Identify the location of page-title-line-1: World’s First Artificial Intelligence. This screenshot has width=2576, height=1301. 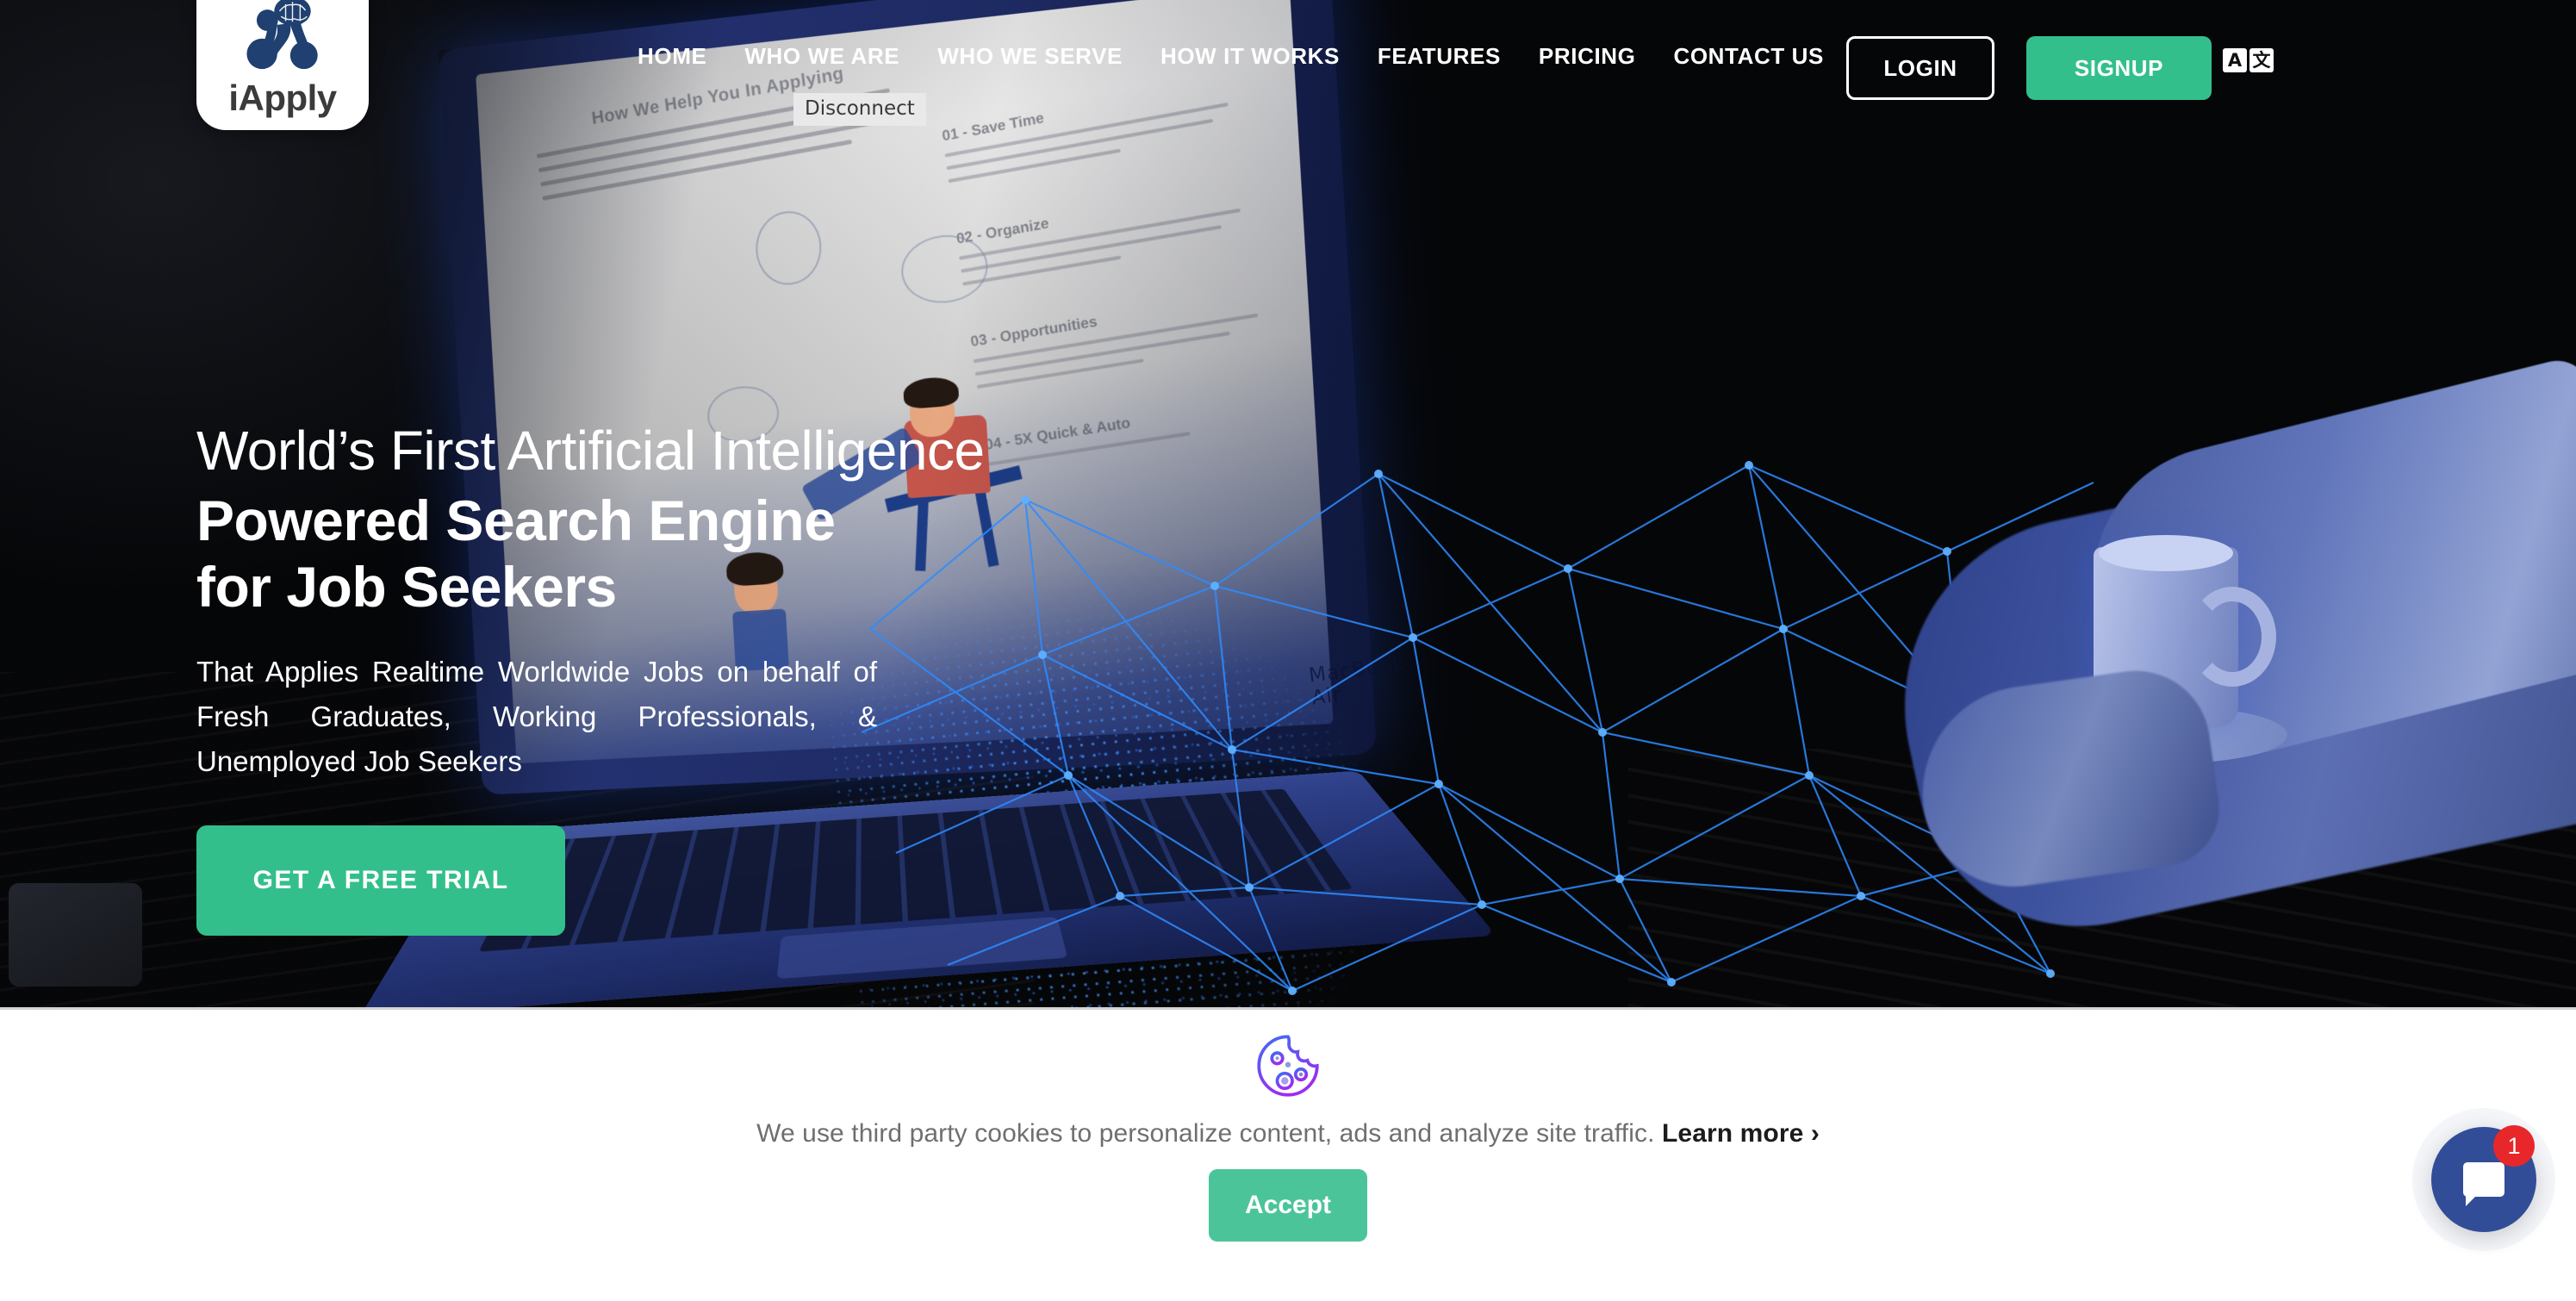
(591, 451).